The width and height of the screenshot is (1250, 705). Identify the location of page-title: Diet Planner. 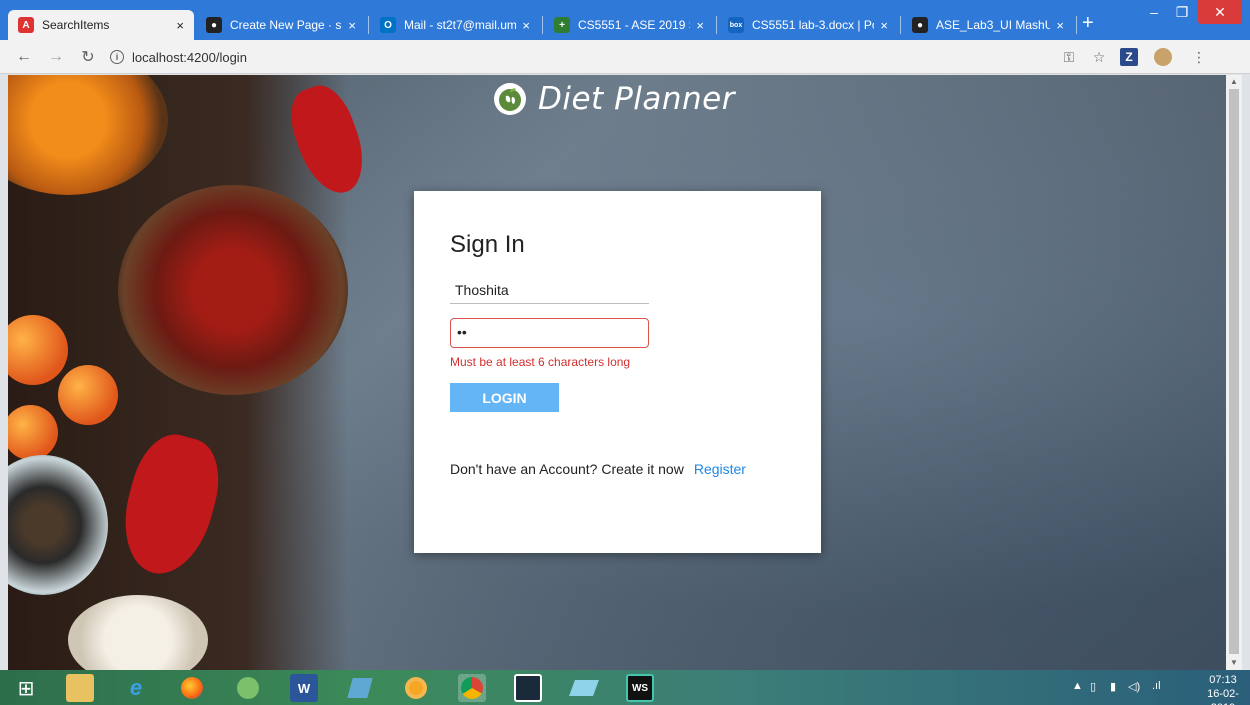
(636, 99).